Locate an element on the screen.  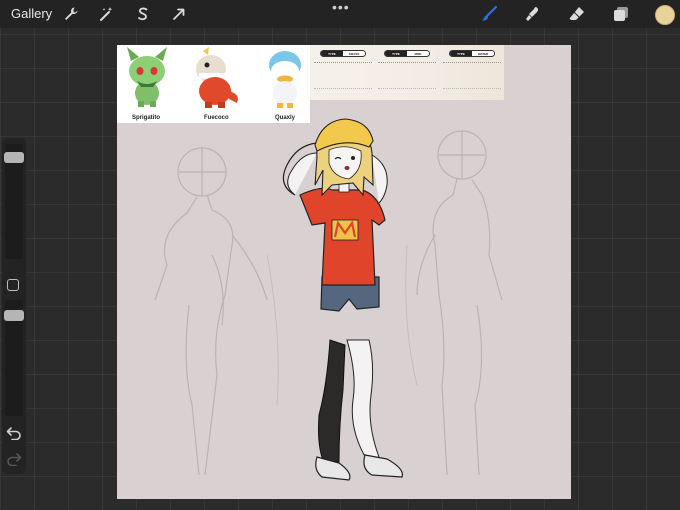
sketch-mannequin-right is located at coordinates (459, 303).